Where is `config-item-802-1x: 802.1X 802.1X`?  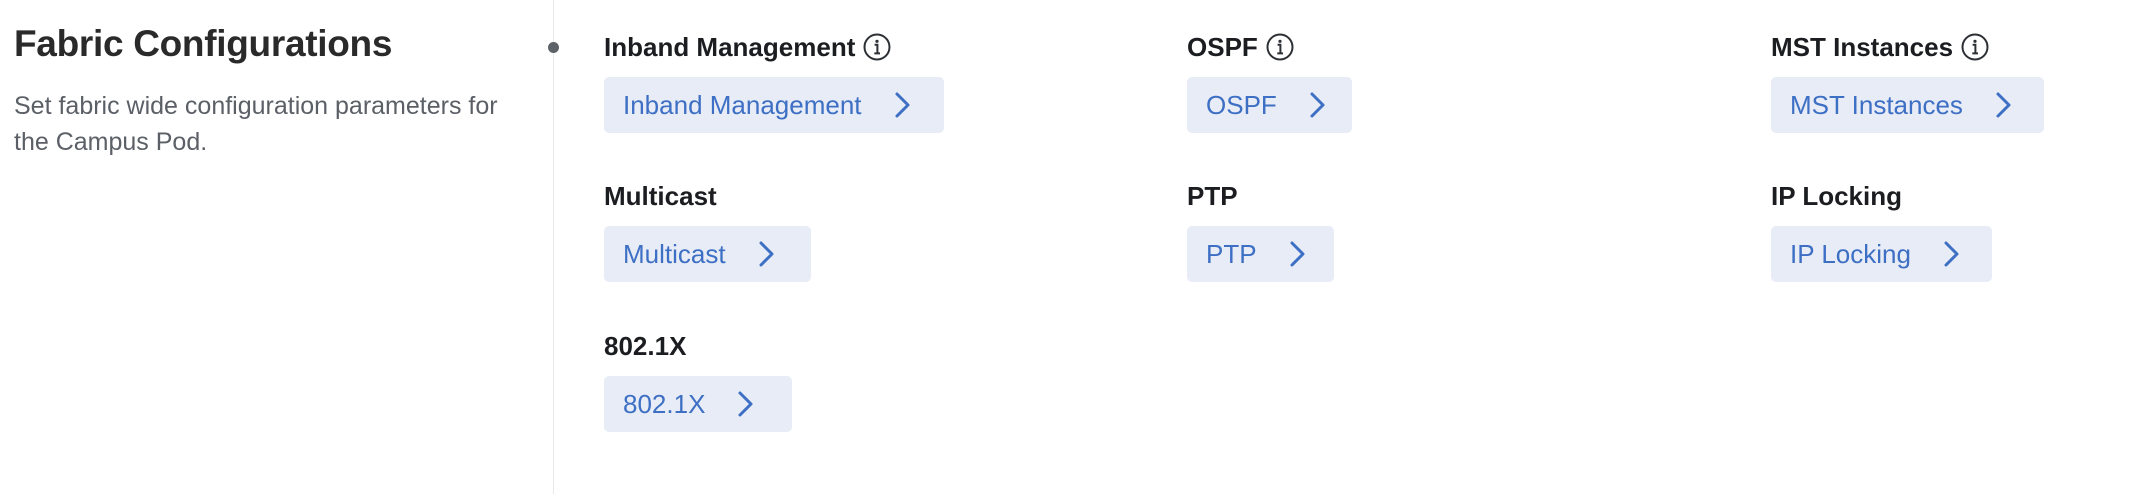
config-item-802-1x: 802.1X 802.1X is located at coordinates (698, 381).